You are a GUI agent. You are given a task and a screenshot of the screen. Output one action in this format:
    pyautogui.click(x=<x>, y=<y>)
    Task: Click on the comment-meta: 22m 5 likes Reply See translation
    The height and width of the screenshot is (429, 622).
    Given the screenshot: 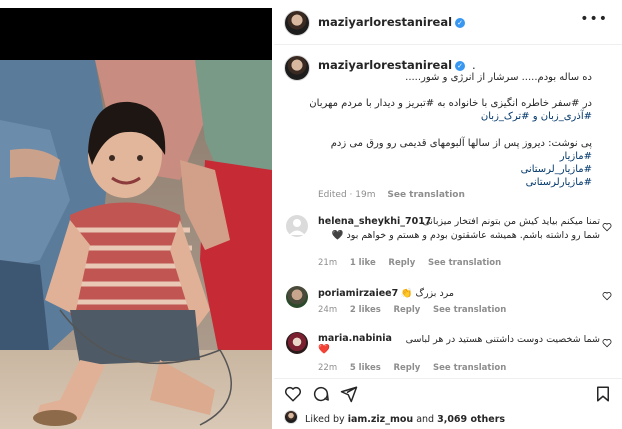 What is the action you would take?
    pyautogui.click(x=417, y=368)
    